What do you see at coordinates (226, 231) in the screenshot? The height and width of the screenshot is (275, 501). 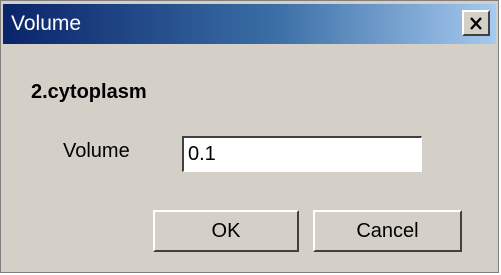 I see `ok-button: OK` at bounding box center [226, 231].